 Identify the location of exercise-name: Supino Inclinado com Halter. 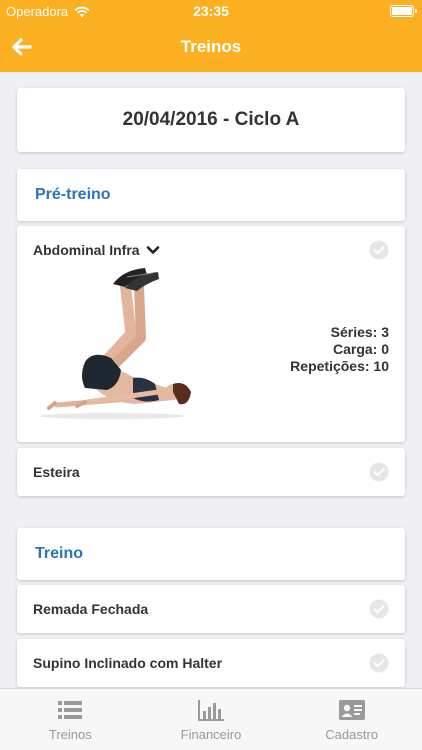
(128, 663).